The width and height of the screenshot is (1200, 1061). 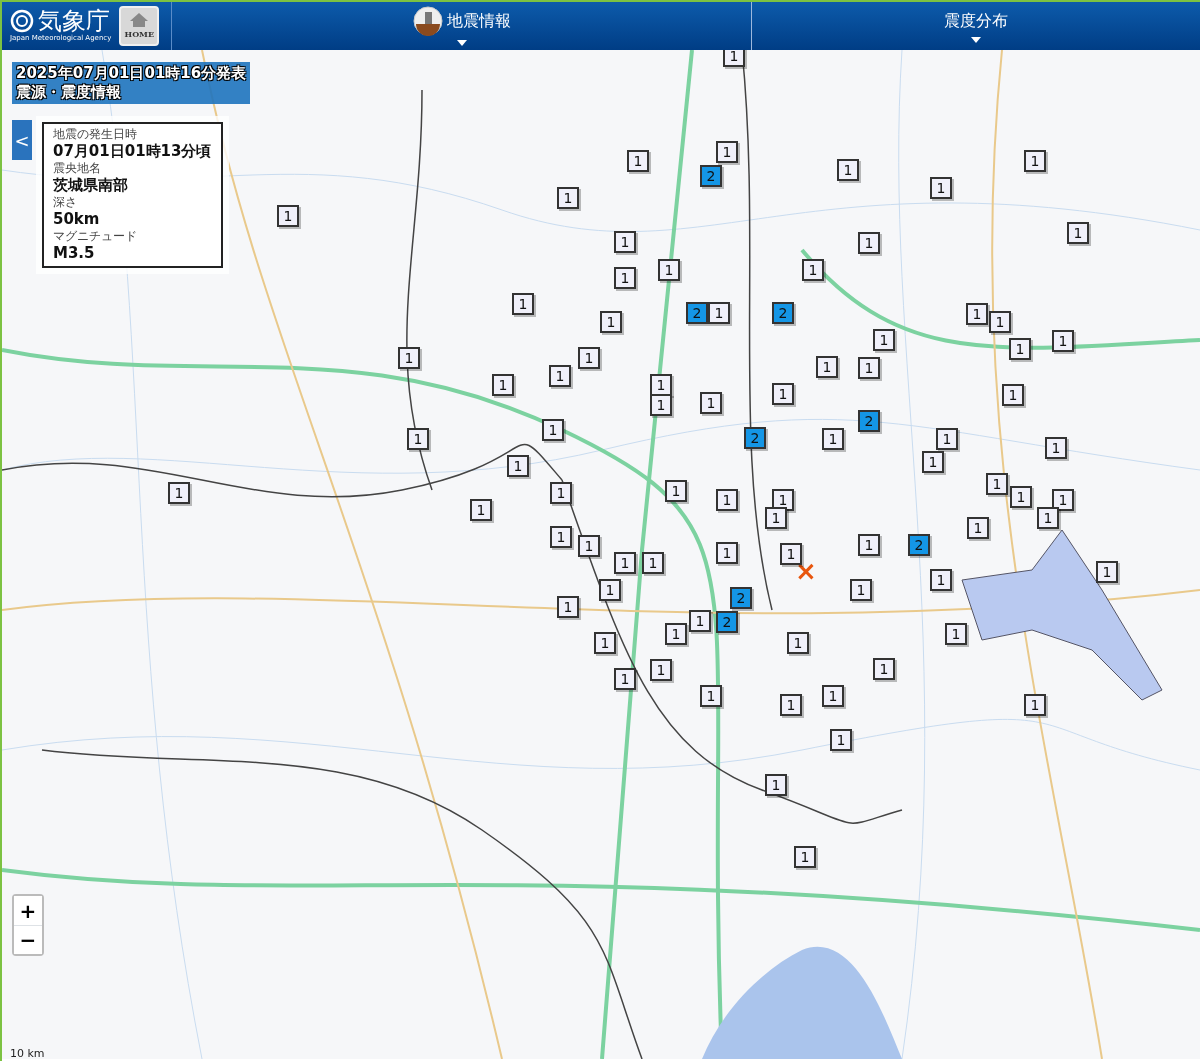 I want to click on home-button: HOME, so click(x=139, y=26).